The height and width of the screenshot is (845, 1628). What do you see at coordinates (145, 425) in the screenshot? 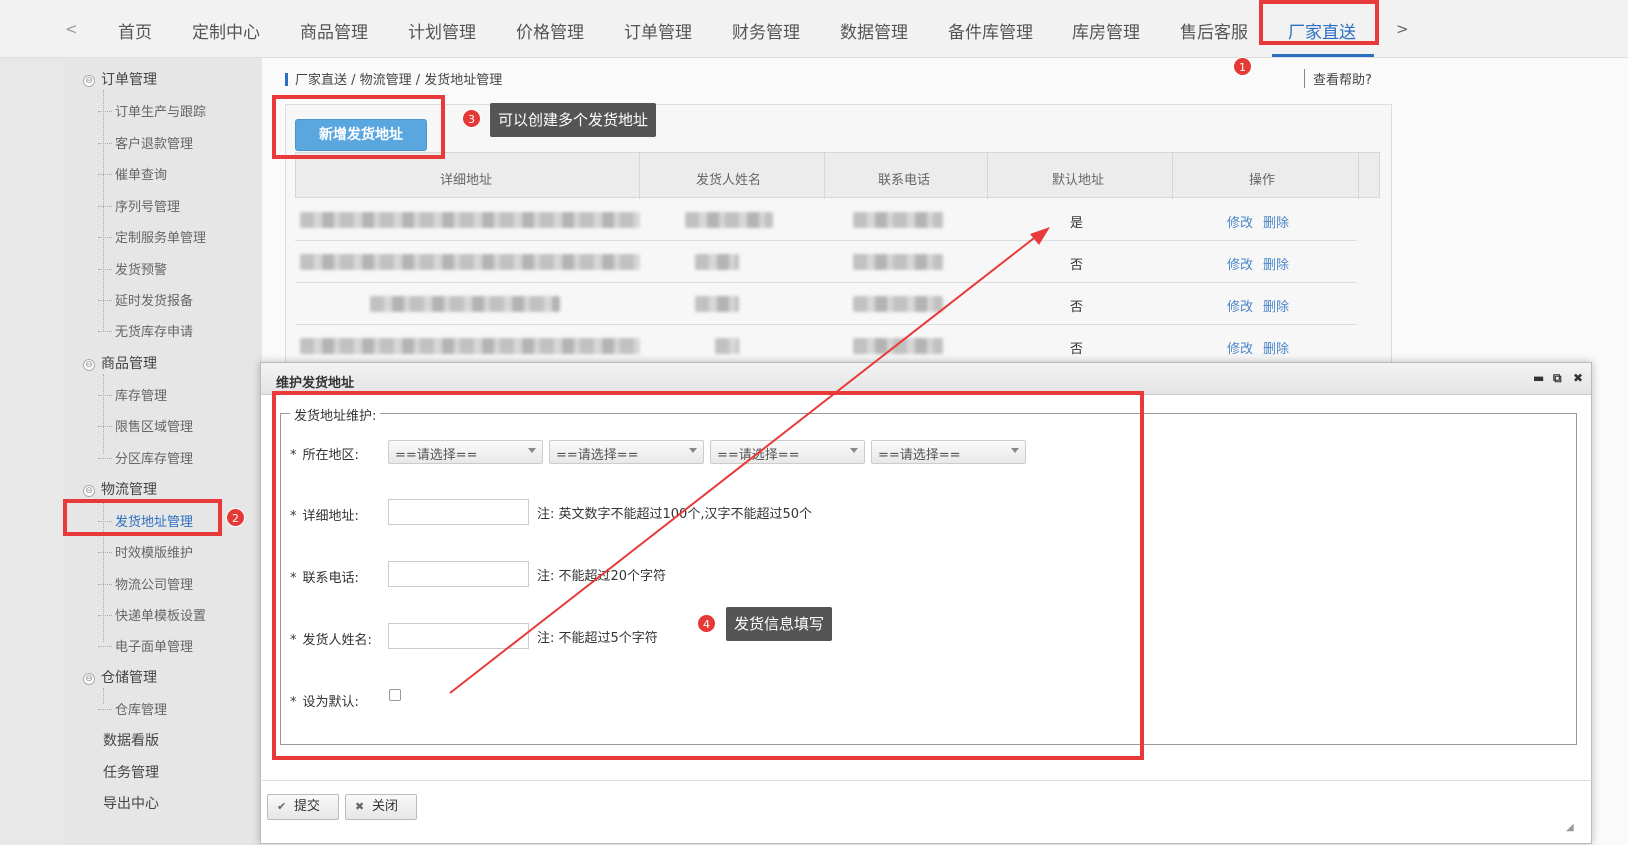
I see `sidebar-item-restricted-area: 限售区域管理` at bounding box center [145, 425].